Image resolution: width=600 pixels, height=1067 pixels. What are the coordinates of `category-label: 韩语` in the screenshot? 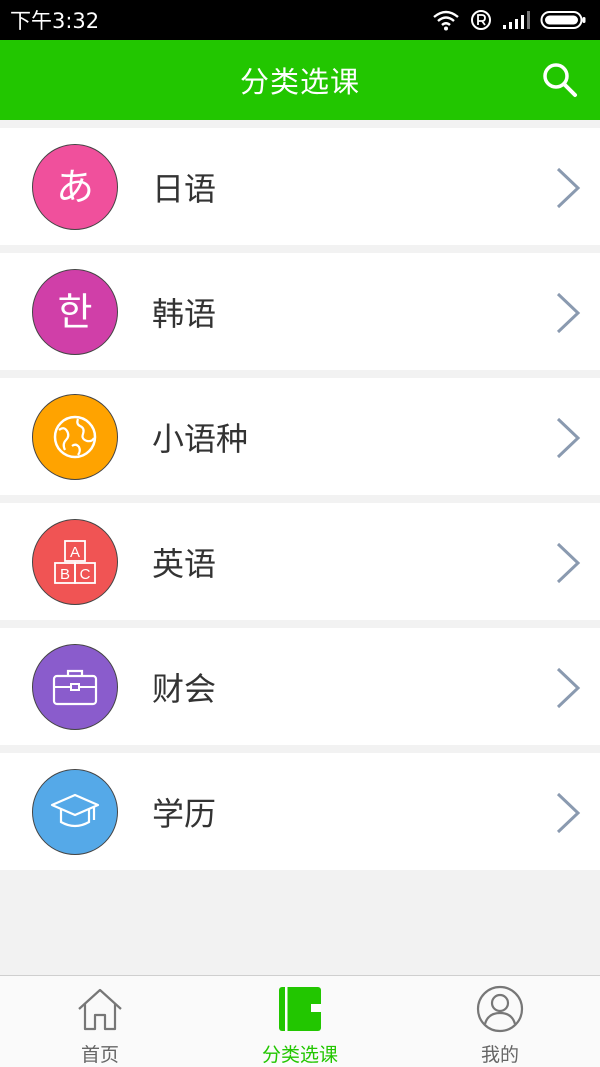 It's located at (184, 313).